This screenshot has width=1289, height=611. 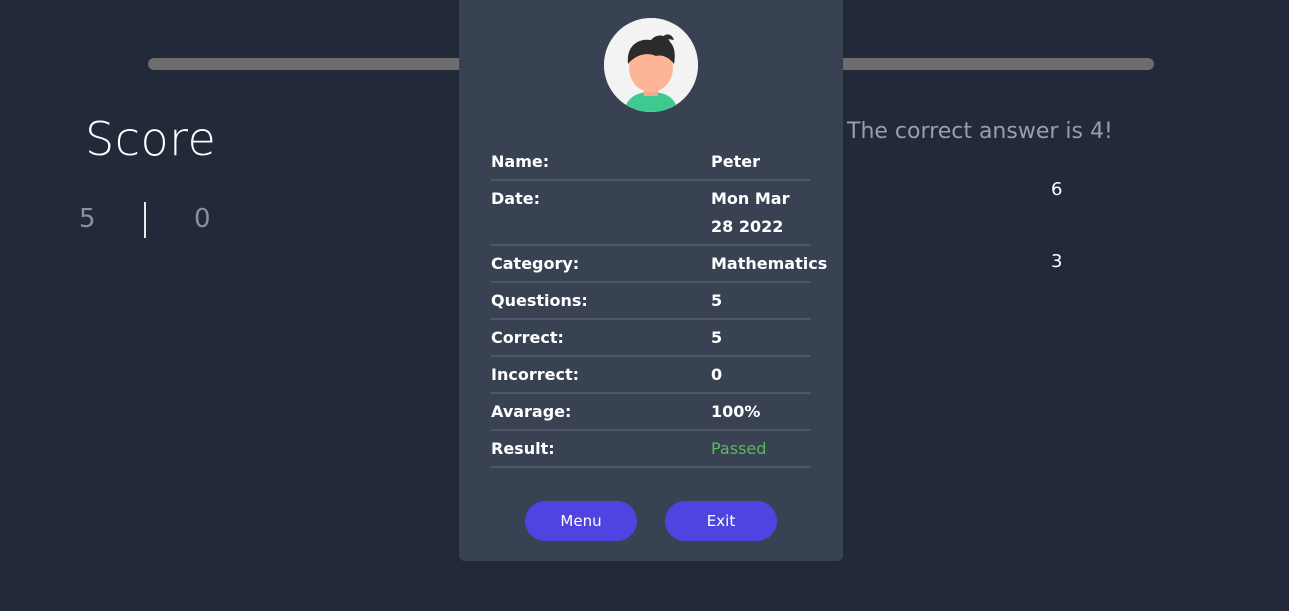 What do you see at coordinates (651, 301) in the screenshot?
I see `result-row-questions: Questions: 5` at bounding box center [651, 301].